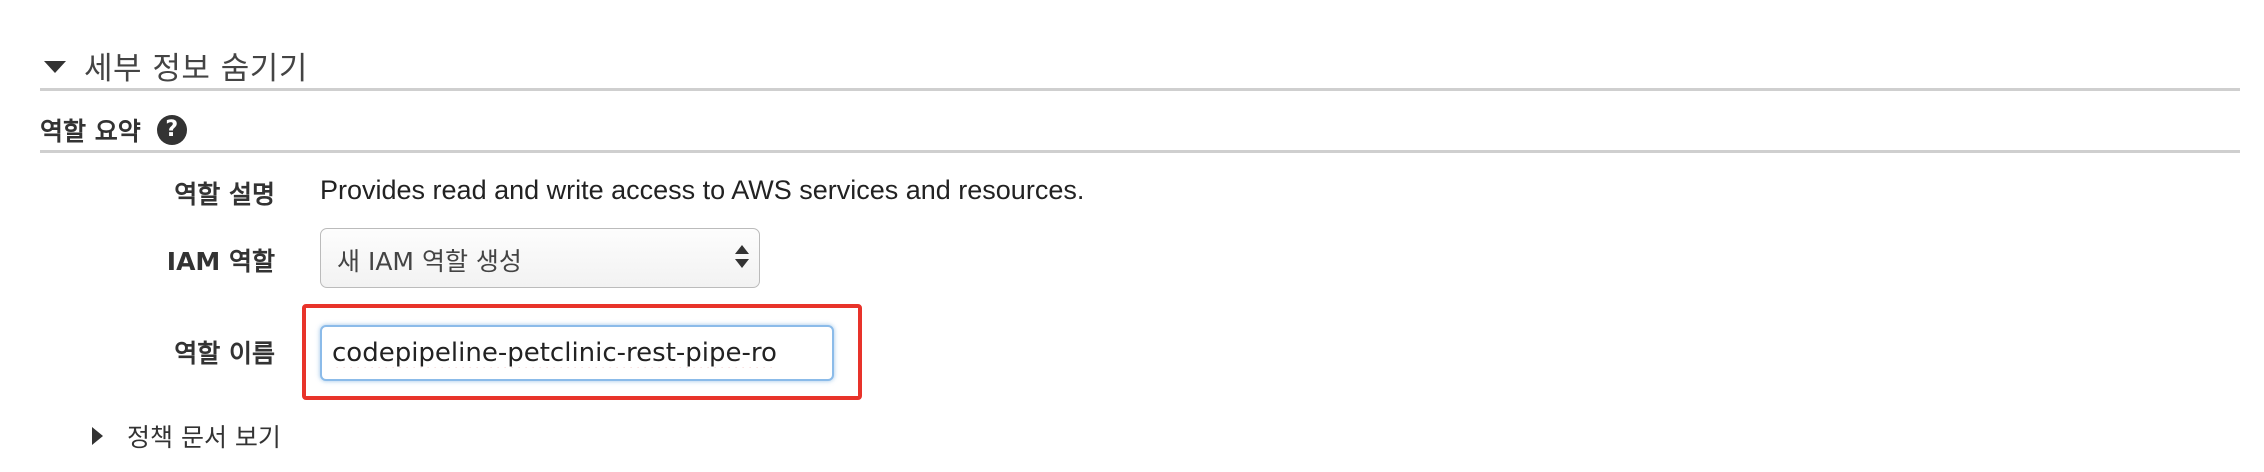 This screenshot has height=472, width=2264. I want to click on role-name-label: 역할 이름, so click(224, 353).